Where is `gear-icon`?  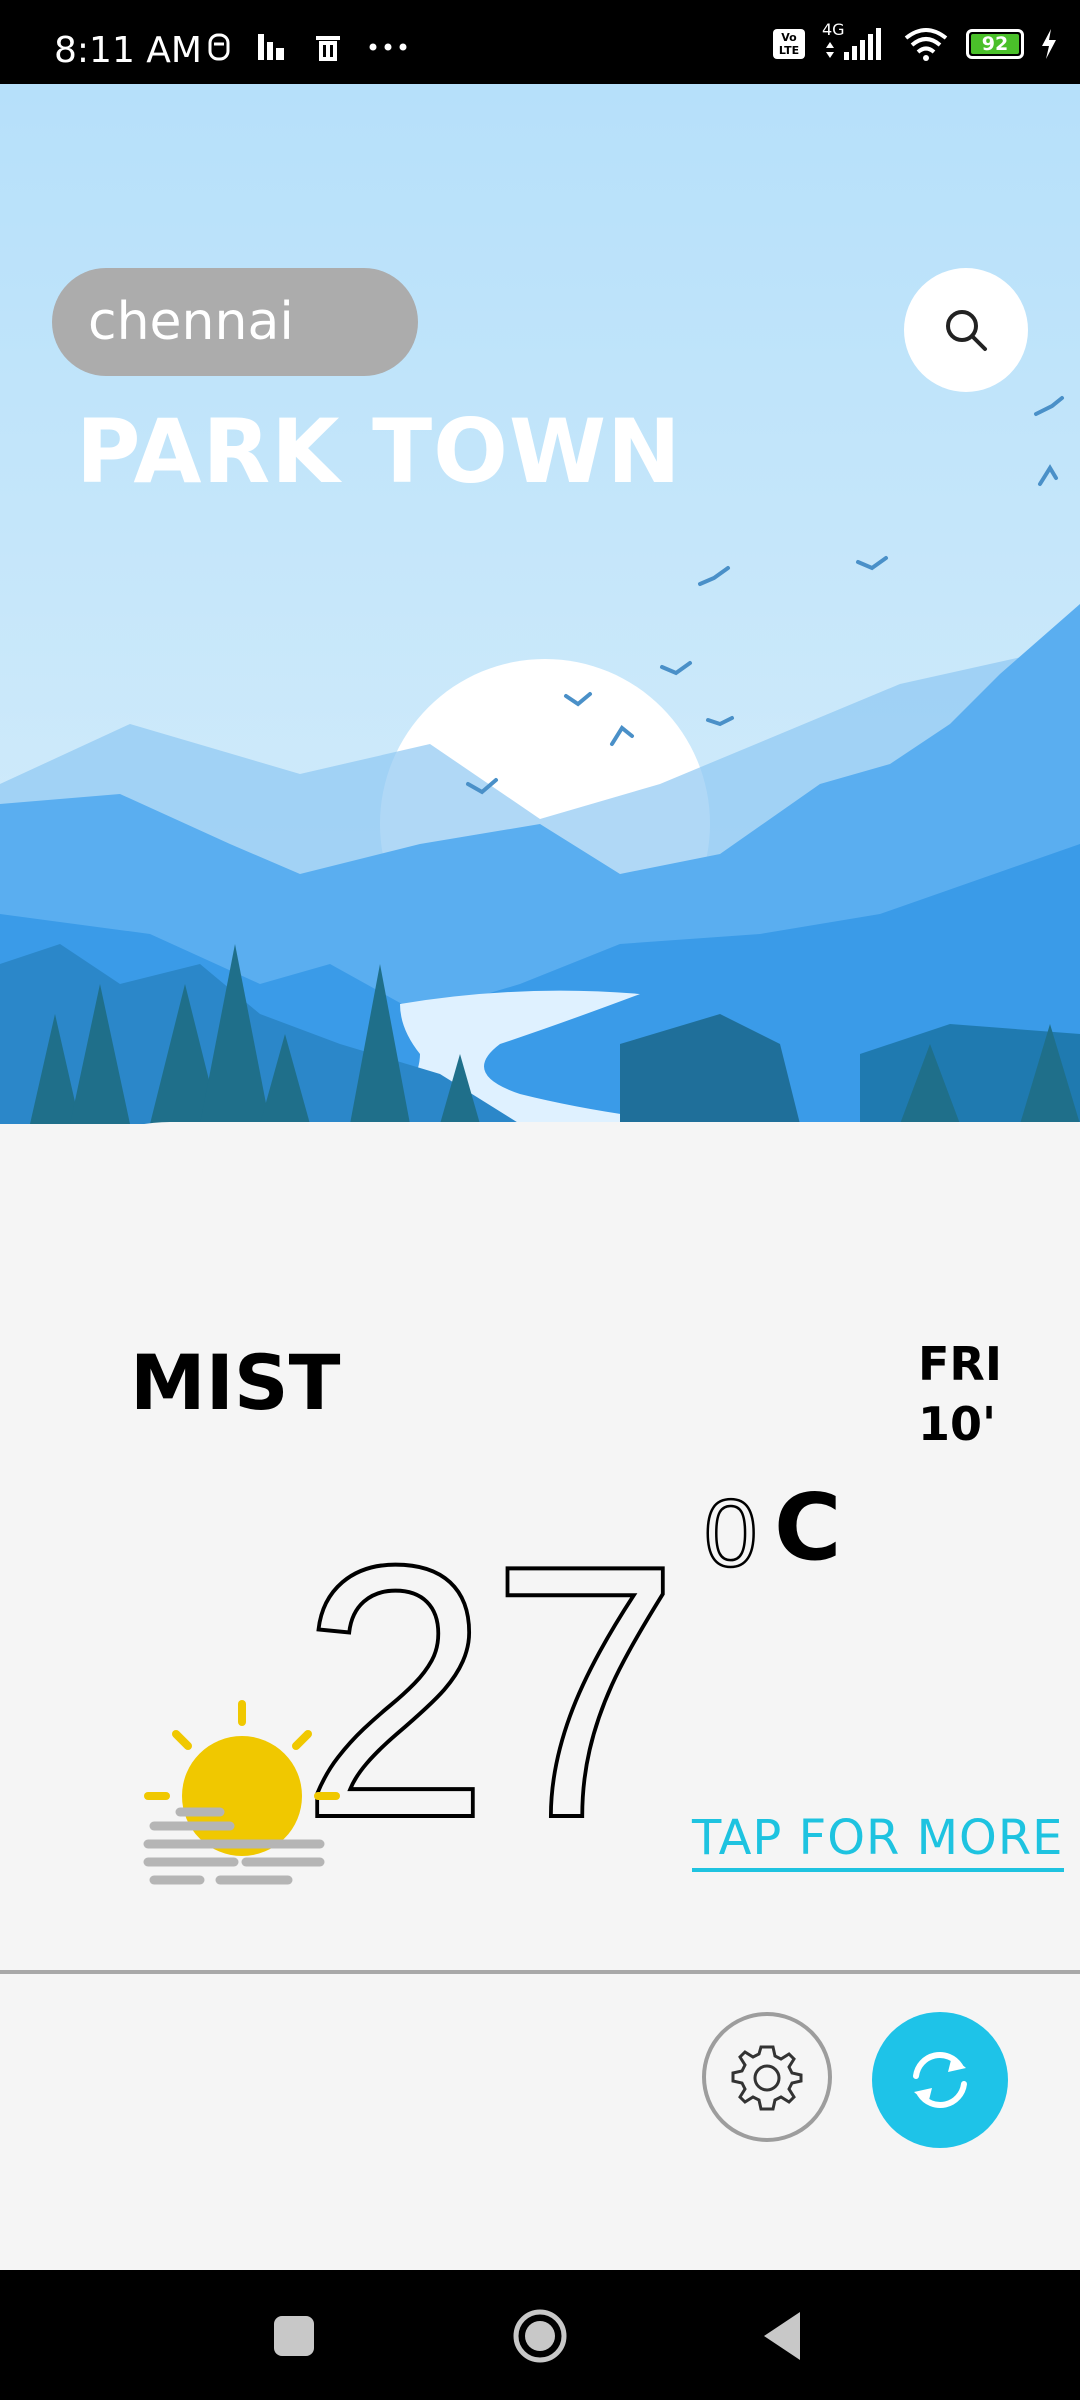
gear-icon is located at coordinates (767, 2078).